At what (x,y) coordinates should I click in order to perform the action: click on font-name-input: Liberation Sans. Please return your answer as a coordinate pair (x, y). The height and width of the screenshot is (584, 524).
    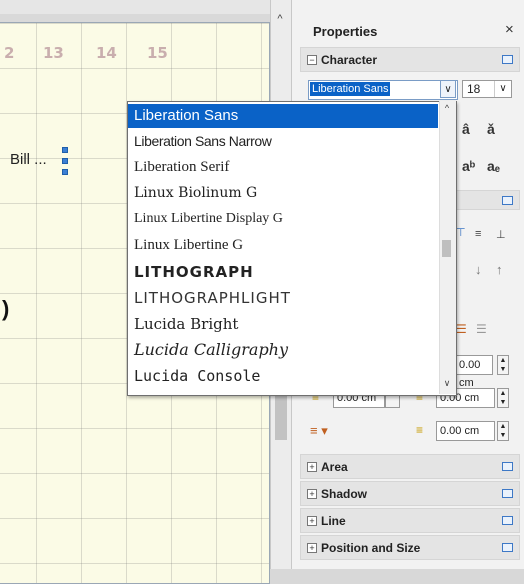
    Looking at the image, I should click on (350, 89).